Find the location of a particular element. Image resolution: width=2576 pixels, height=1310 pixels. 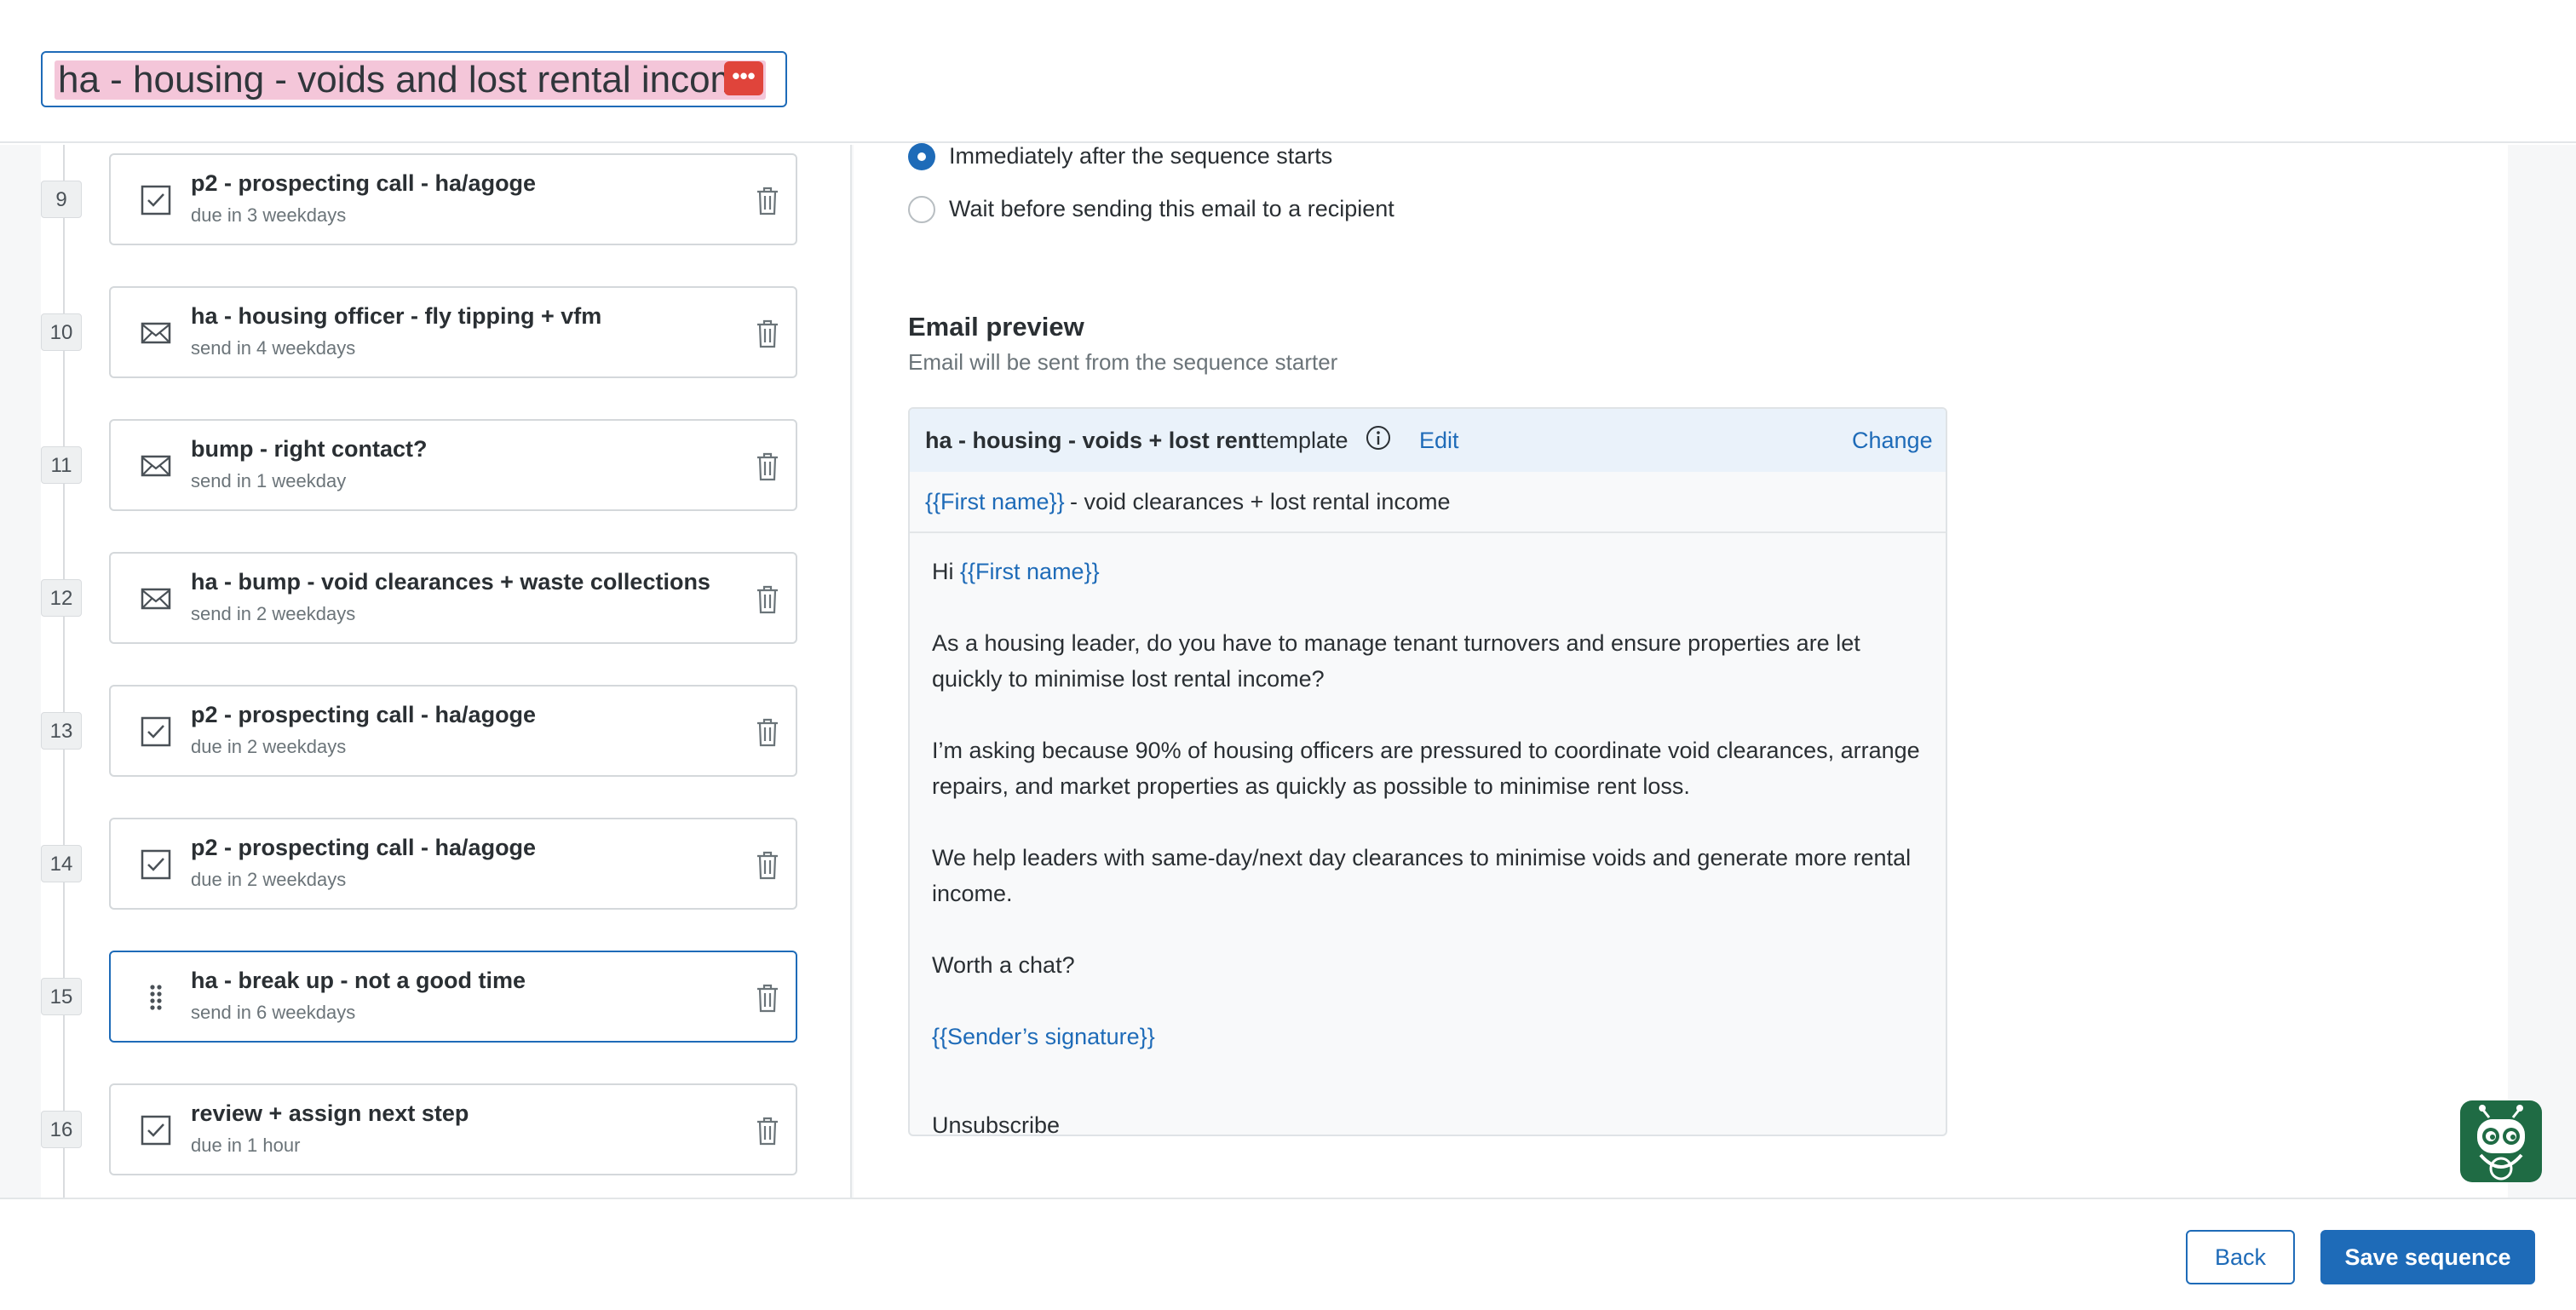

save-sequence-button: Save sequence is located at coordinates (2427, 1257).